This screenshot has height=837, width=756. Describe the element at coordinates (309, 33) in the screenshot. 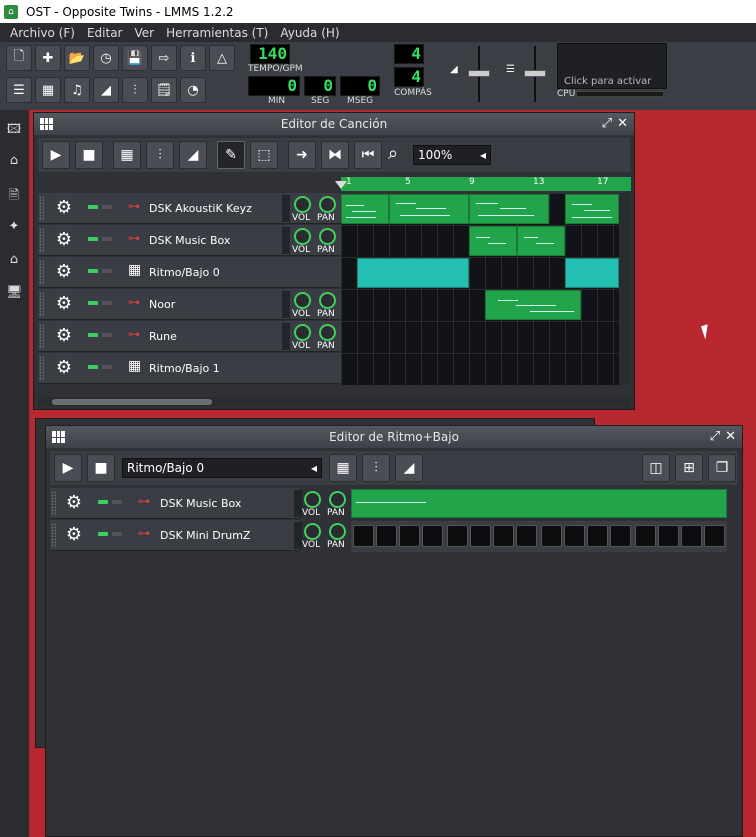

I see `menu-ayuda: Ayuda (H)` at that location.